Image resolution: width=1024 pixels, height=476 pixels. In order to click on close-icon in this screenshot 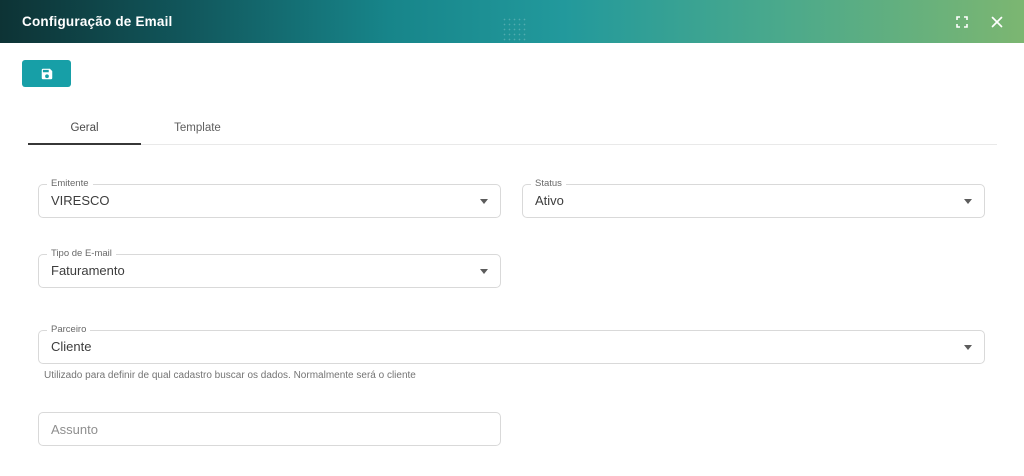, I will do `click(997, 22)`.